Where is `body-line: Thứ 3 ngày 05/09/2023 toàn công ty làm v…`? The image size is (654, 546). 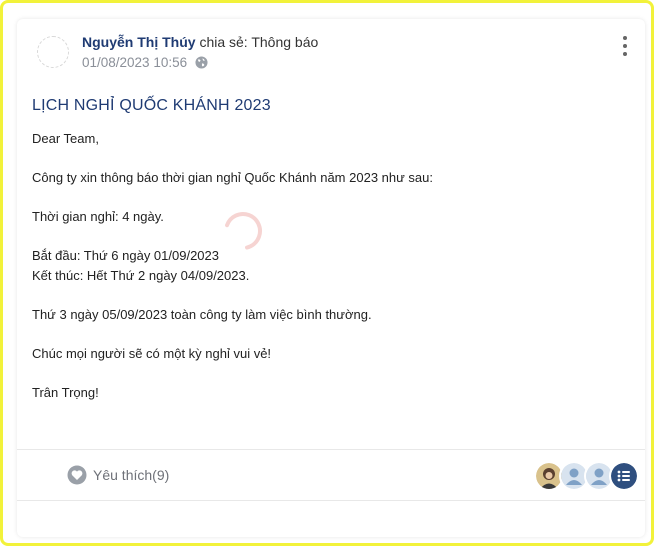
body-line: Thứ 3 ngày 05/09/2023 toàn công ty làm v… is located at coordinates (202, 314).